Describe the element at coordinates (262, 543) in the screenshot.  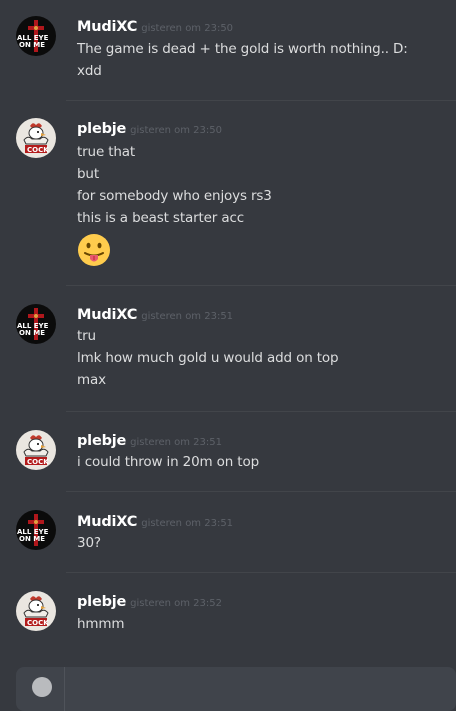
I see `message-content: 30?` at that location.